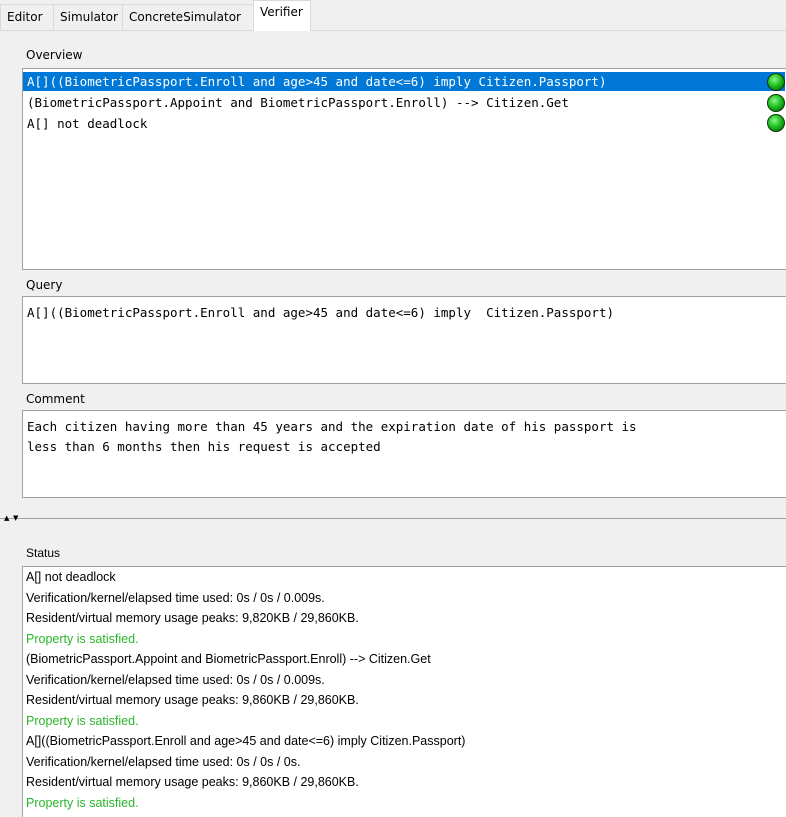 The height and width of the screenshot is (817, 786). I want to click on tab-simulator: Simulator, so click(88, 17).